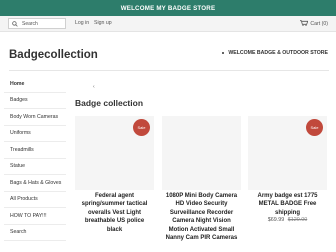 The width and height of the screenshot is (336, 252). I want to click on bullet-icon, so click(223, 53).